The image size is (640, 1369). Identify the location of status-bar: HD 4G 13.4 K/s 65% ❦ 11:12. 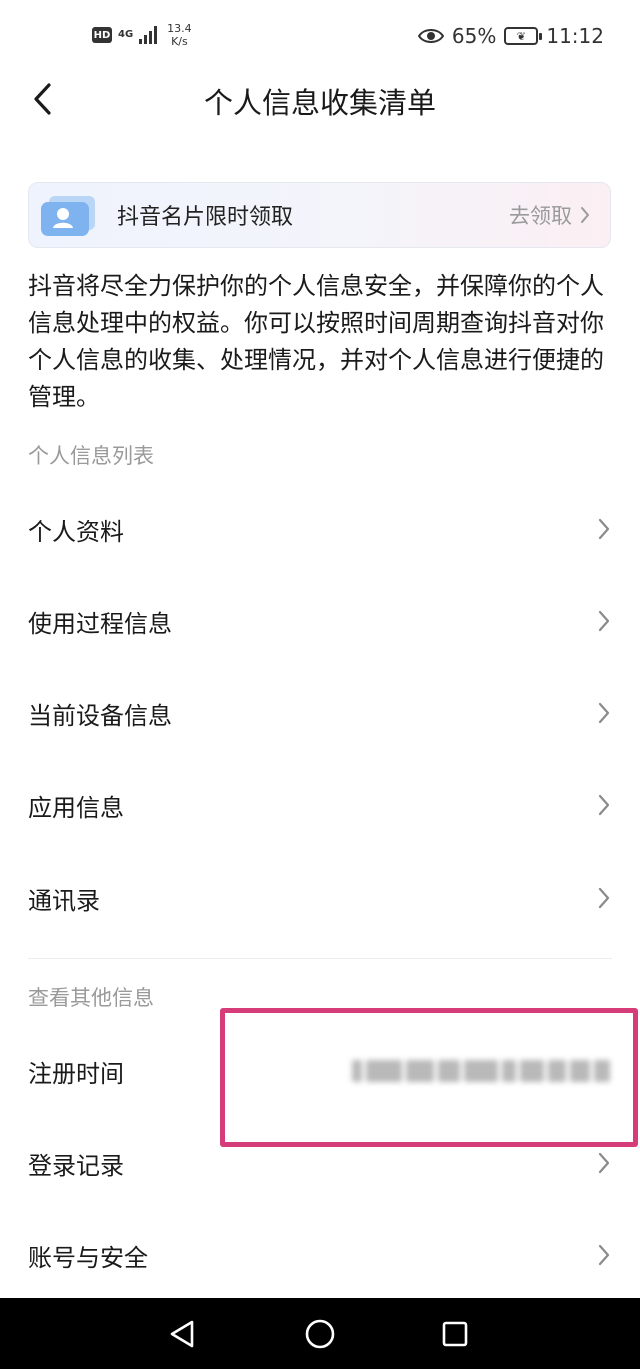
(320, 38).